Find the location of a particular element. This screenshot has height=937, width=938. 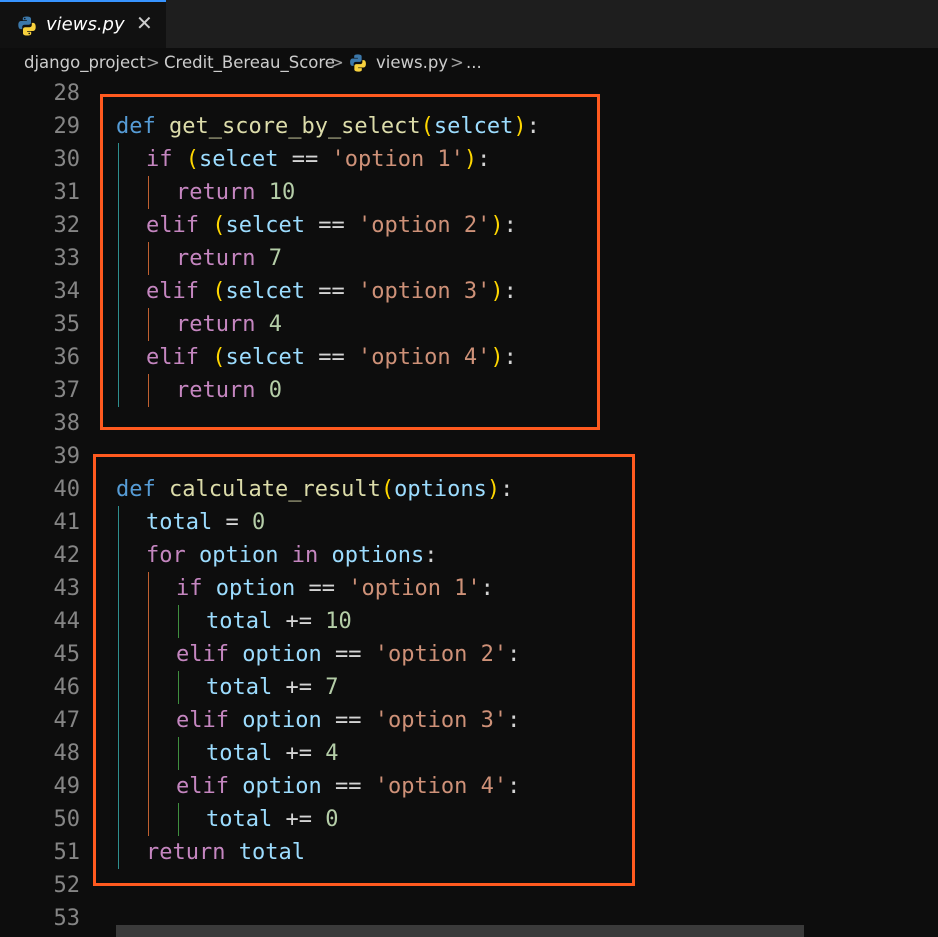

breadcrumb-folder: django_project is located at coordinates (85, 62).